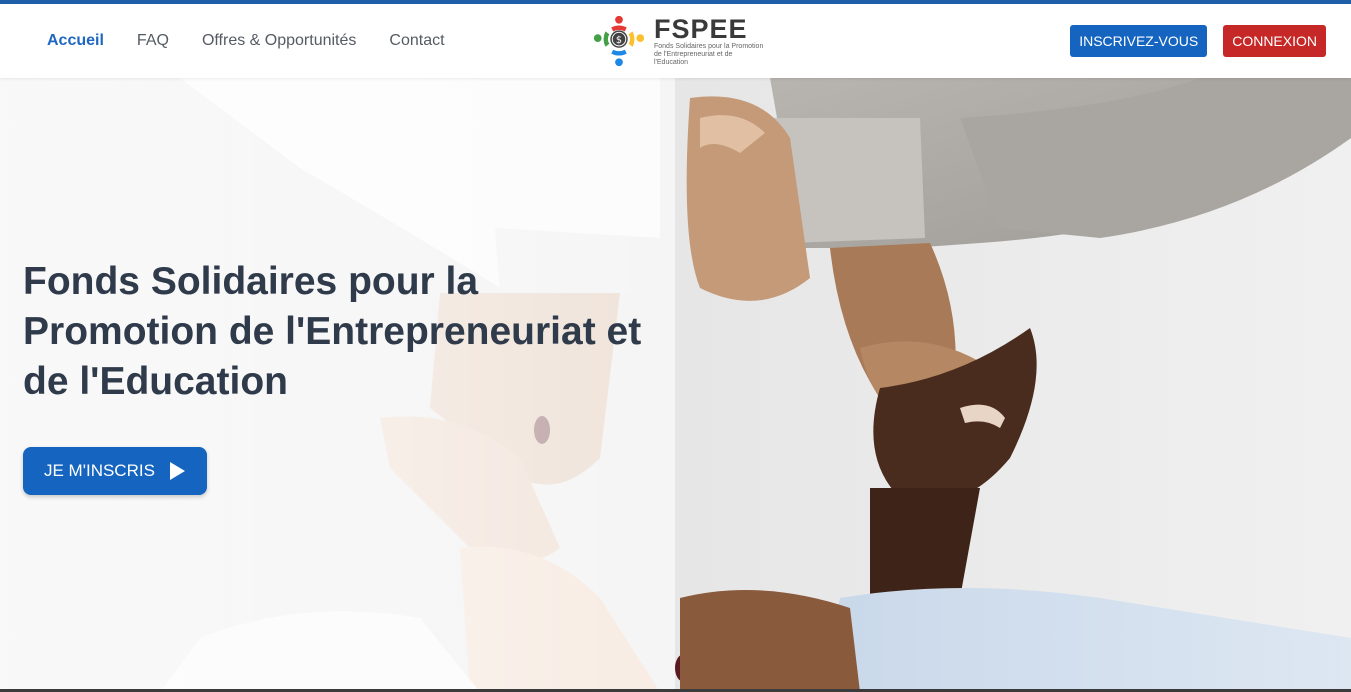 Image resolution: width=1351 pixels, height=692 pixels. I want to click on nav-link-offres: Offres & Opportunités, so click(279, 41).